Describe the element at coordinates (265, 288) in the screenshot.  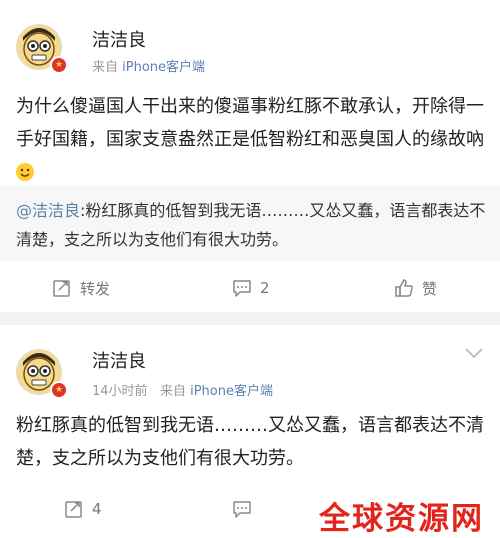
I see `comment-count: 2` at that location.